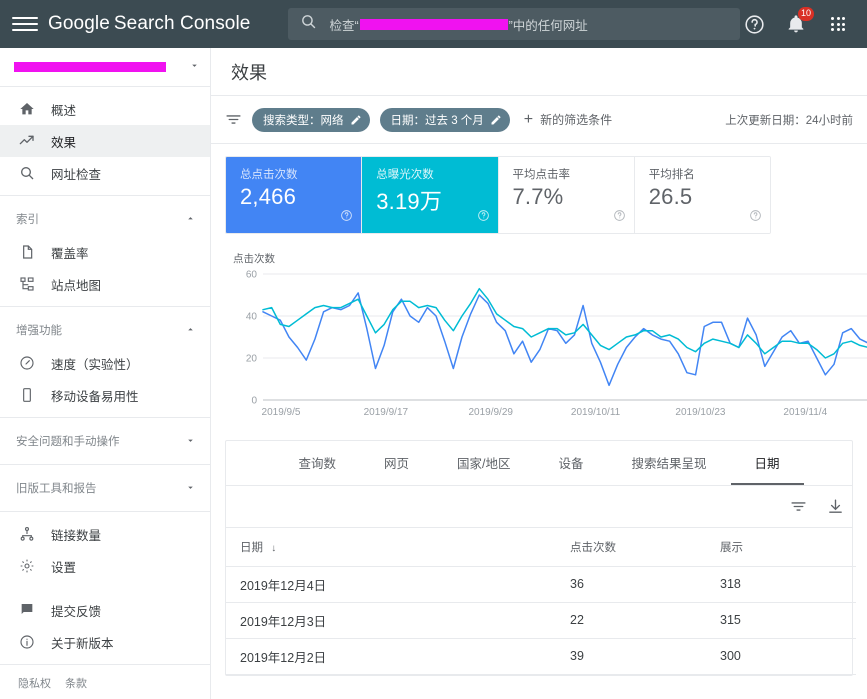 The height and width of the screenshot is (699, 867). What do you see at coordinates (541, 584) in the screenshot?
I see `table-row: 2019年12月4日 36 318` at bounding box center [541, 584].